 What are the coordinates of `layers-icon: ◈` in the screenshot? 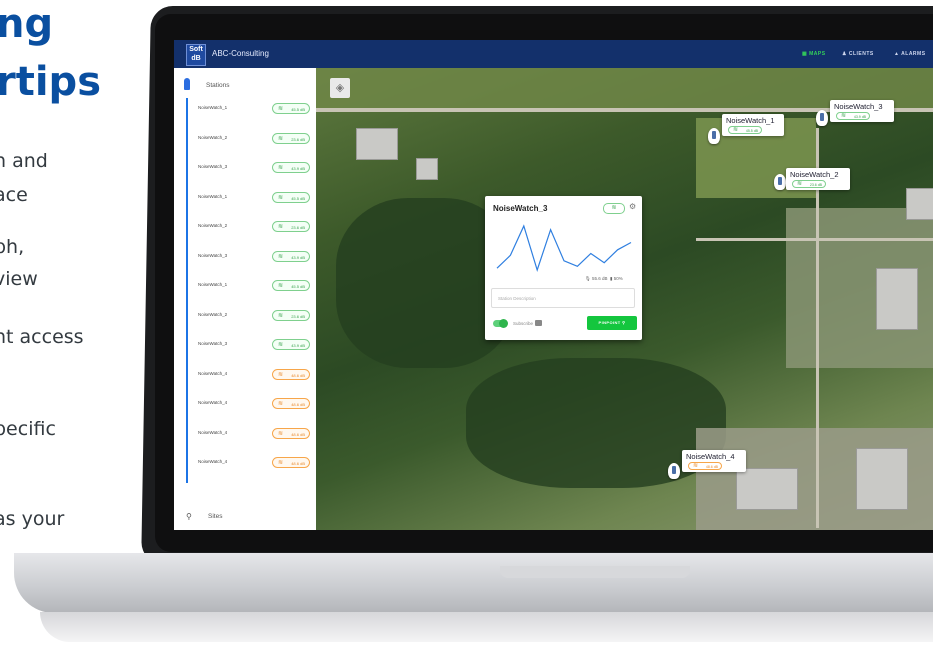 It's located at (340, 88).